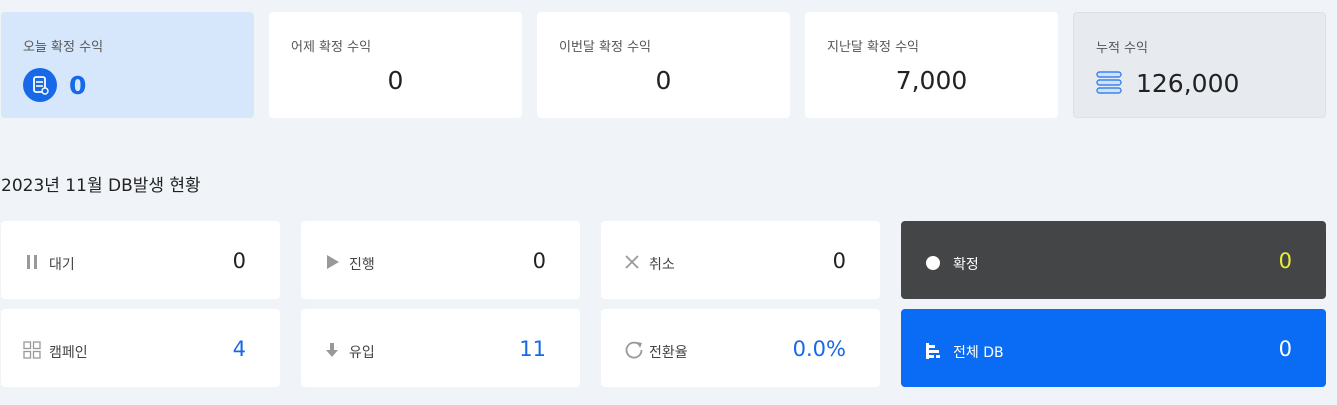 This screenshot has height=405, width=1337. I want to click on total-earnings-label: 누적 수익, so click(1122, 48).